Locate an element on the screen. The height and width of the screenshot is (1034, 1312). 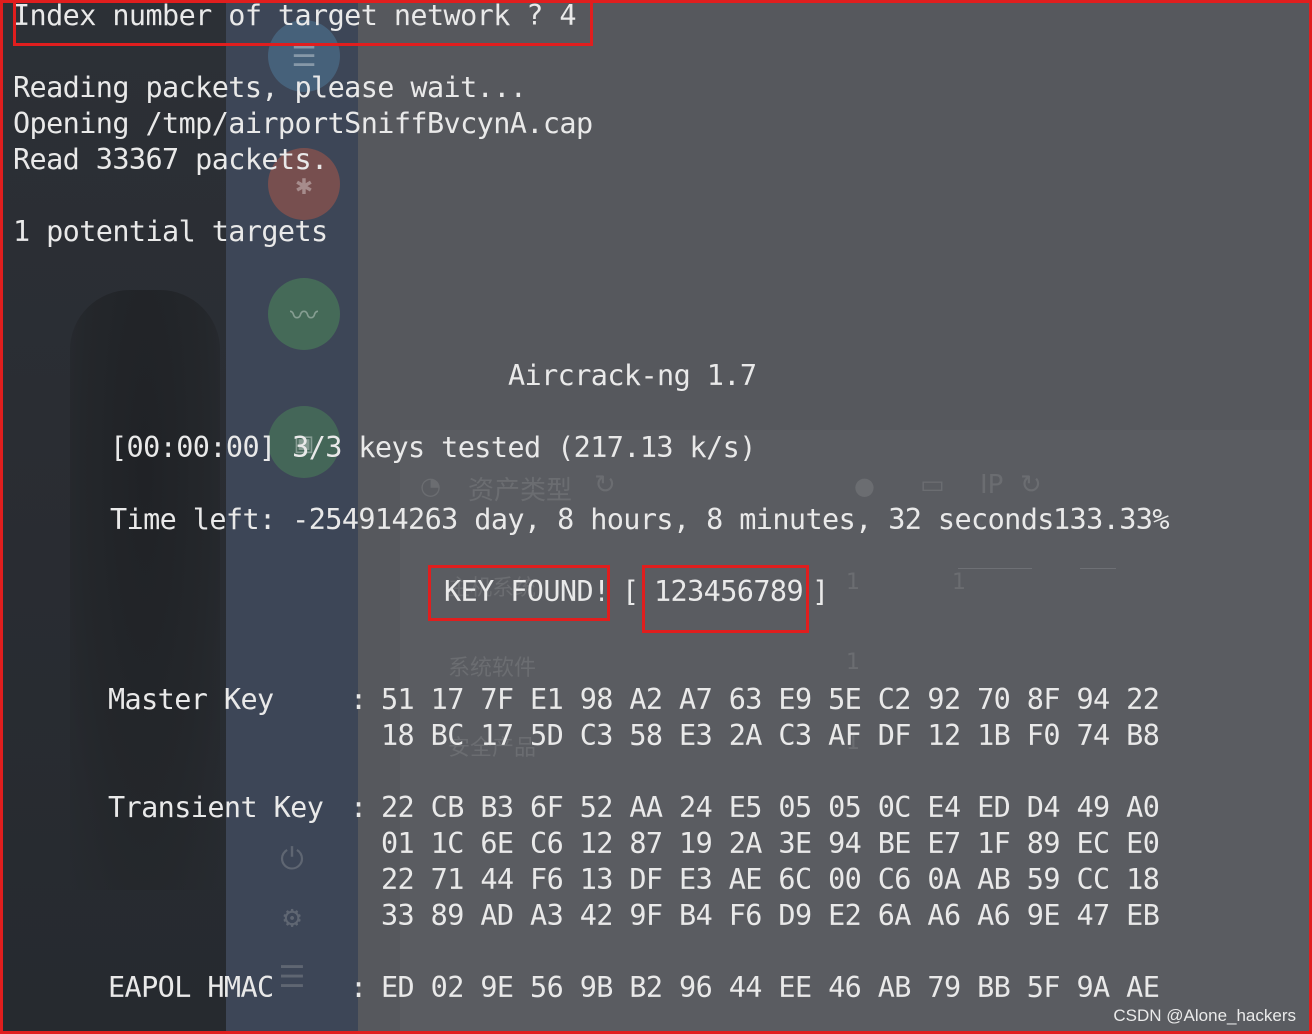
tool-version: Aircrack-ng 1.7 is located at coordinates (632, 375).